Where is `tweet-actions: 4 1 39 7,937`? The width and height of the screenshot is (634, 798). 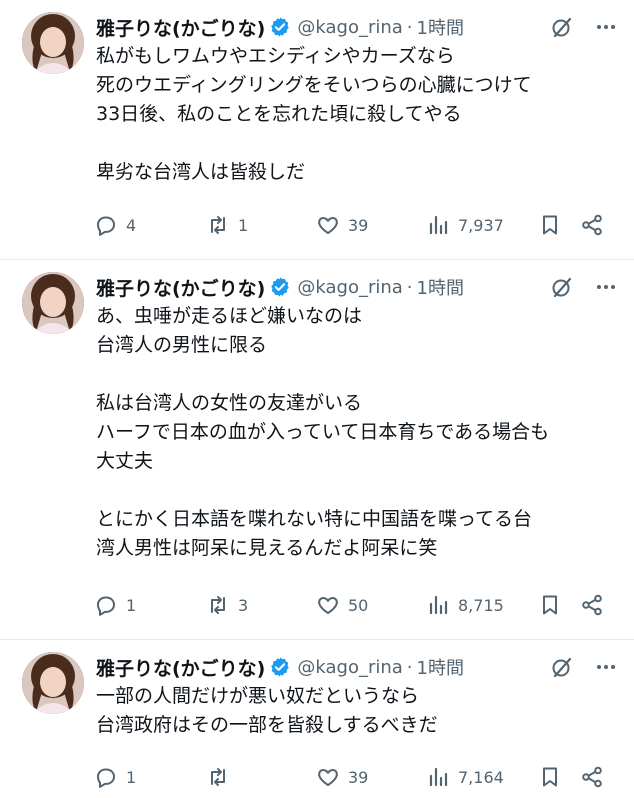 tweet-actions: 4 1 39 7,937 is located at coordinates (357, 225).